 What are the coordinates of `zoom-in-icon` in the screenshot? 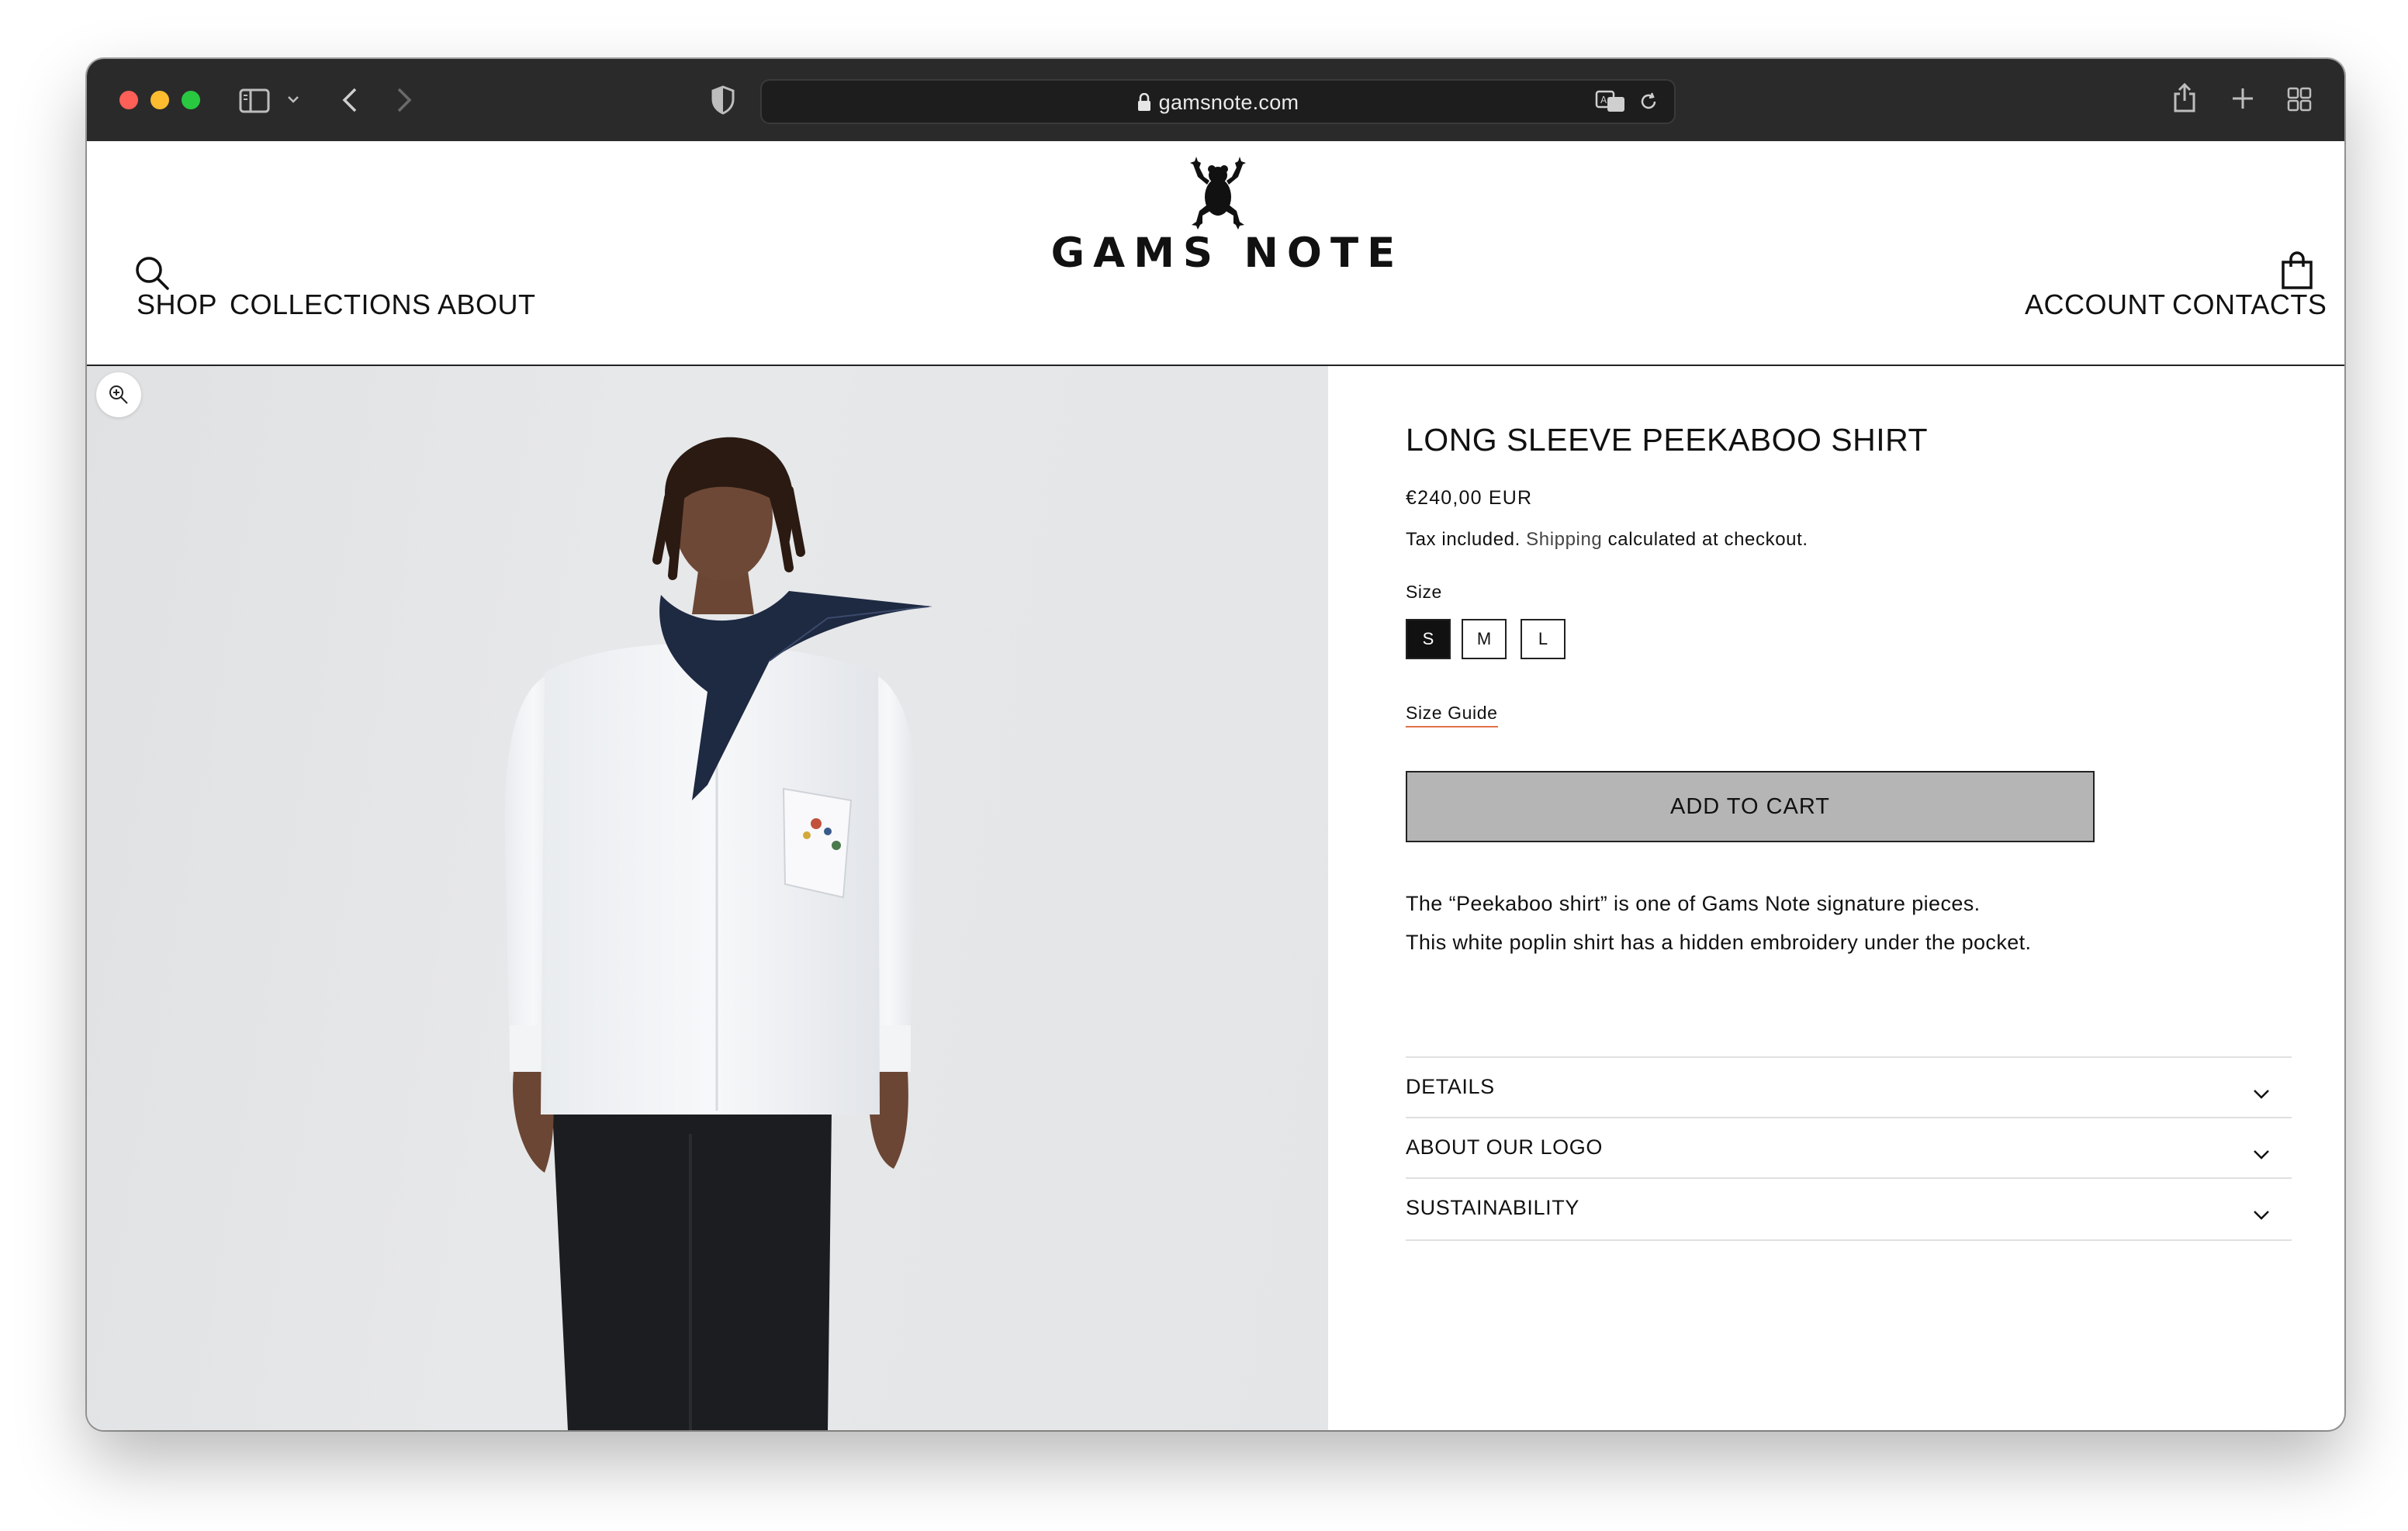 It's located at (118, 394).